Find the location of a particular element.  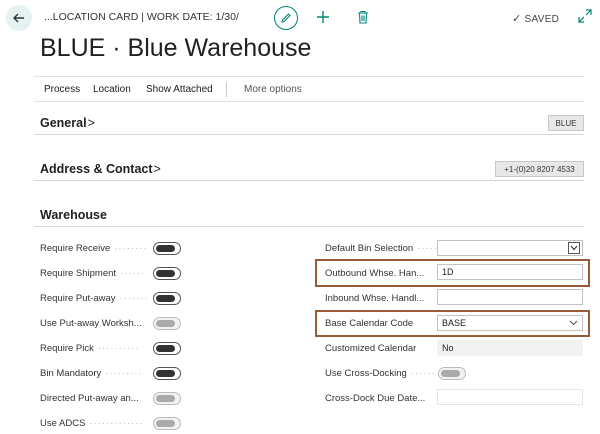

use-put-away-worksheet-toggle is located at coordinates (167, 323).